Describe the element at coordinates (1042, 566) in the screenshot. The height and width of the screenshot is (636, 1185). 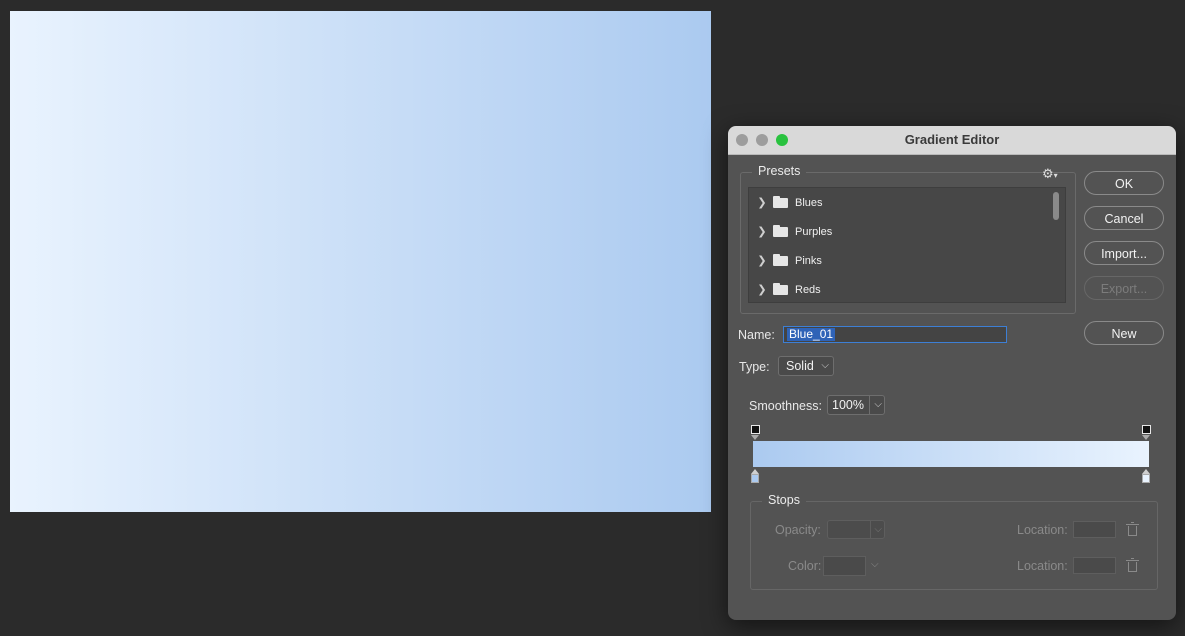
I see `color-location-label: Location:` at that location.